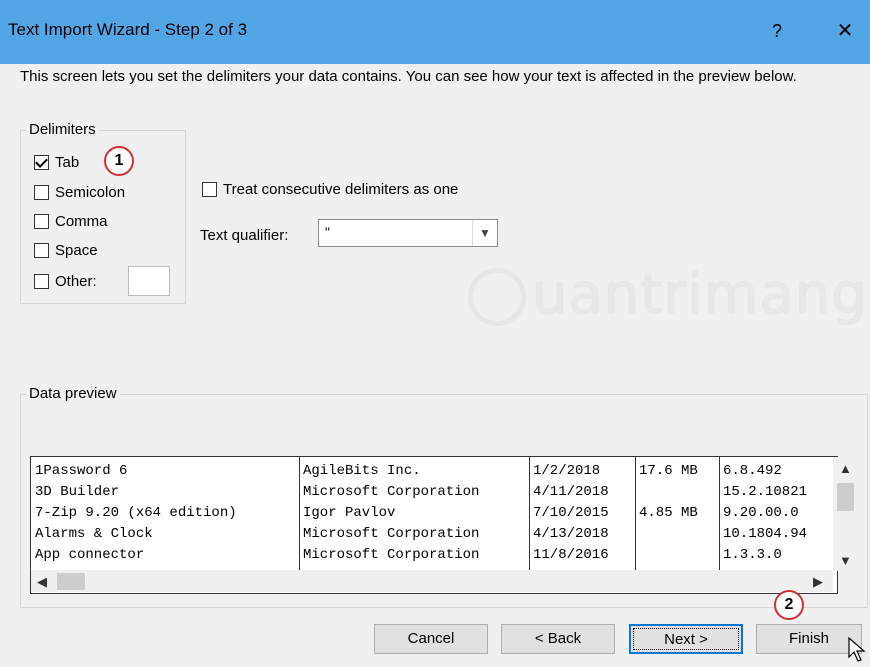 Image resolution: width=870 pixels, height=667 pixels. I want to click on data-preview-legend: Data preview, so click(73, 393).